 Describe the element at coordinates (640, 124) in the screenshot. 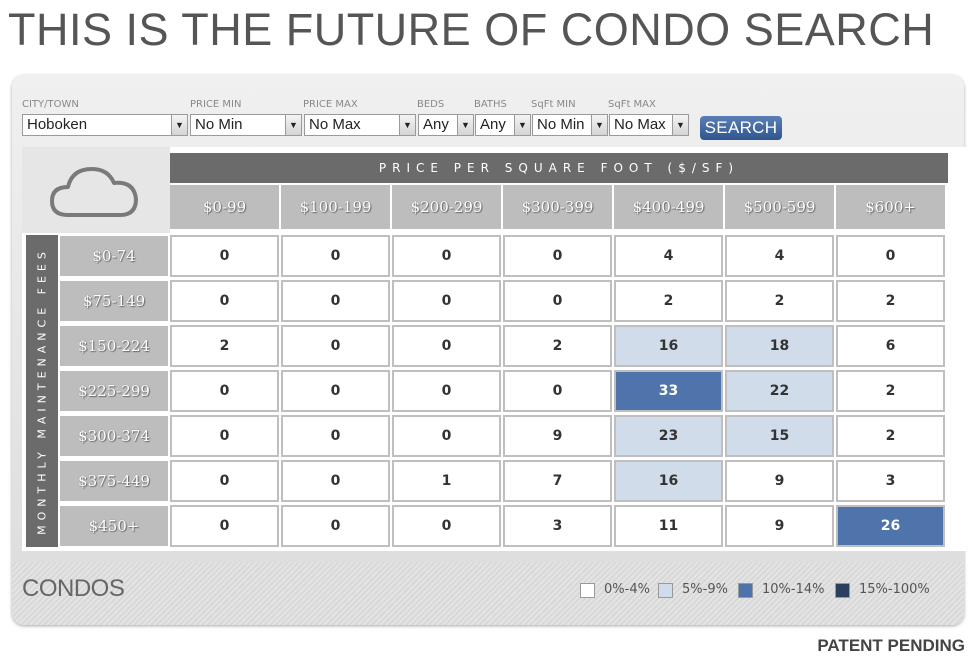

I see `sqft-max-value: No Max` at that location.